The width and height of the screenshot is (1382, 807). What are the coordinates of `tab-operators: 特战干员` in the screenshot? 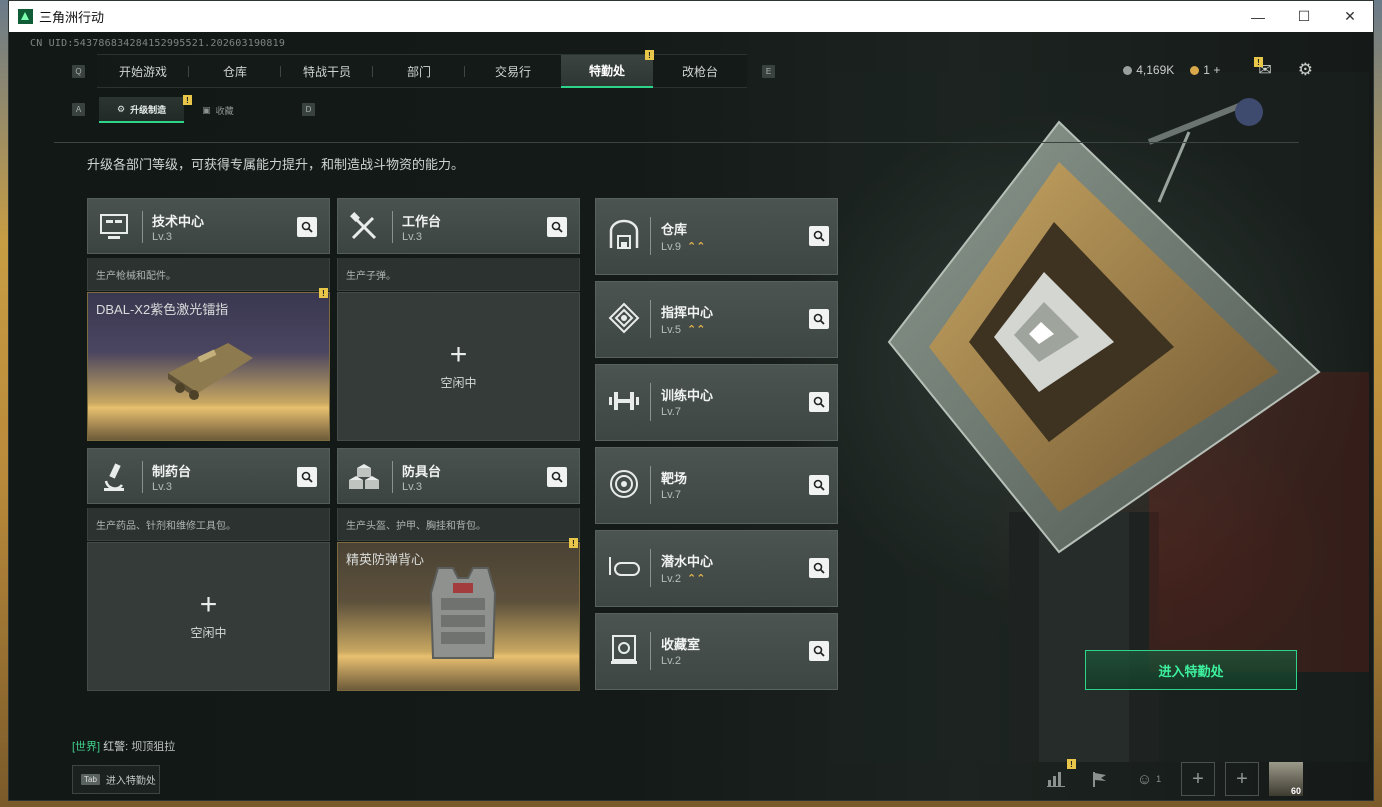 It's located at (327, 71).